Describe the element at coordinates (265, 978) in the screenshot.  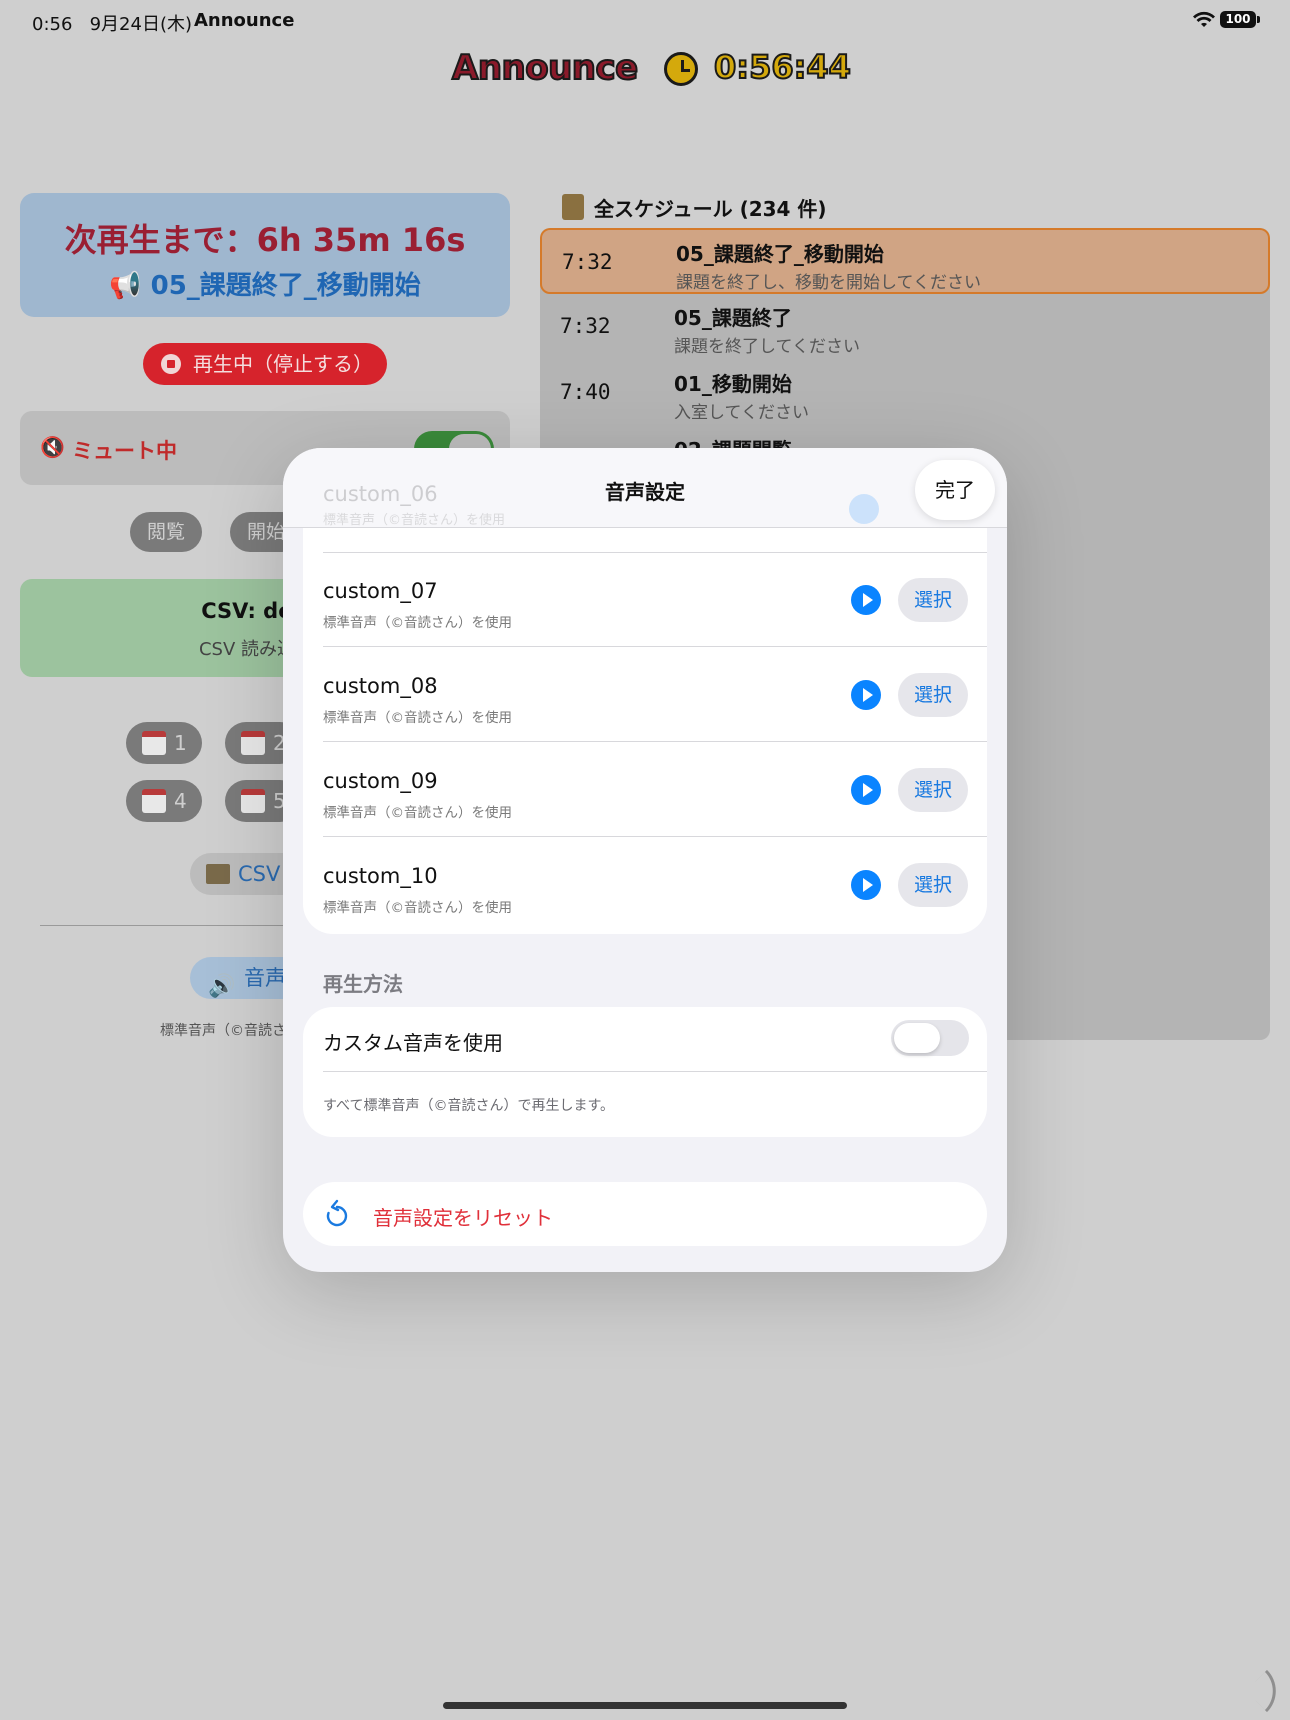
I see `voice-button-label: 音声` at that location.